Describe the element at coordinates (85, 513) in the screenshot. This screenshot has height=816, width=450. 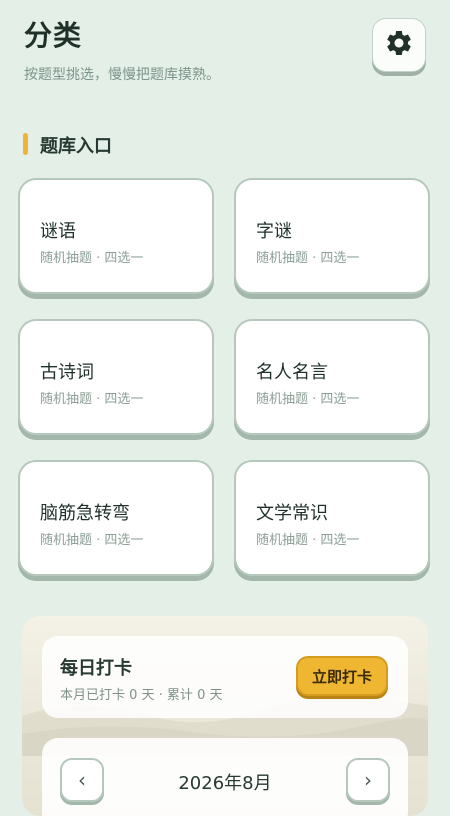
I see `category-name: 脑筋急转弯` at that location.